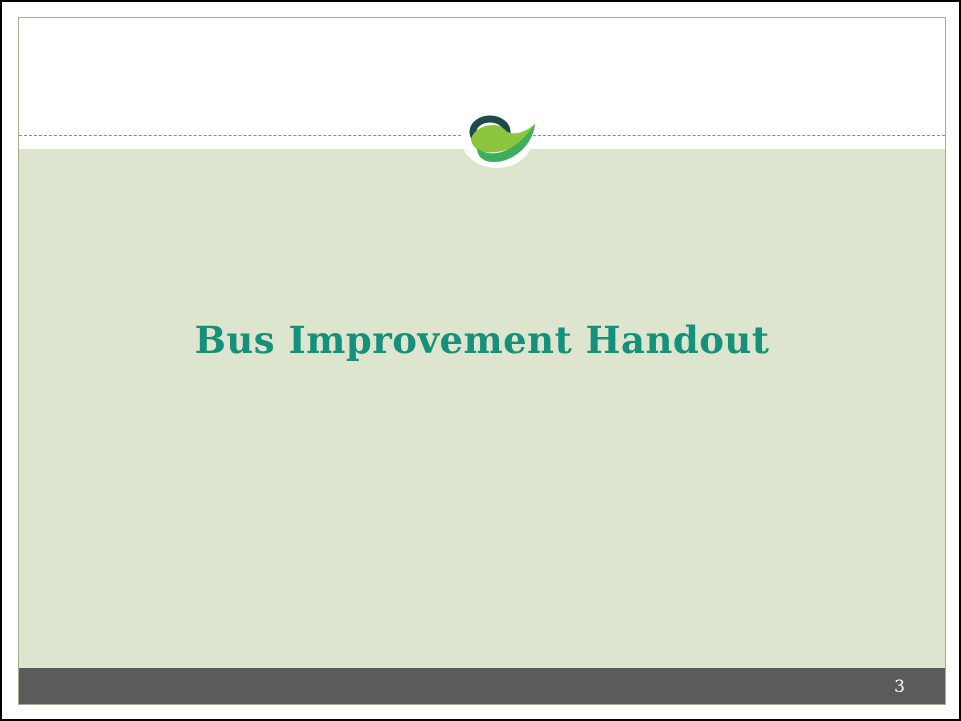 This screenshot has height=721, width=961. Describe the element at coordinates (498, 138) in the screenshot. I see `logo-icon` at that location.